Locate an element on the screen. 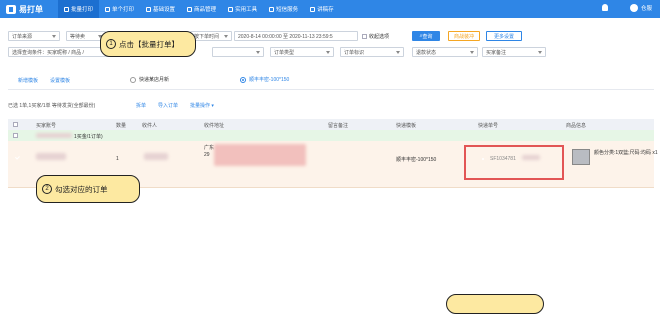 This screenshot has height=314, width=660. template-option-b: 顺丰丰密-100*150 is located at coordinates (264, 79).